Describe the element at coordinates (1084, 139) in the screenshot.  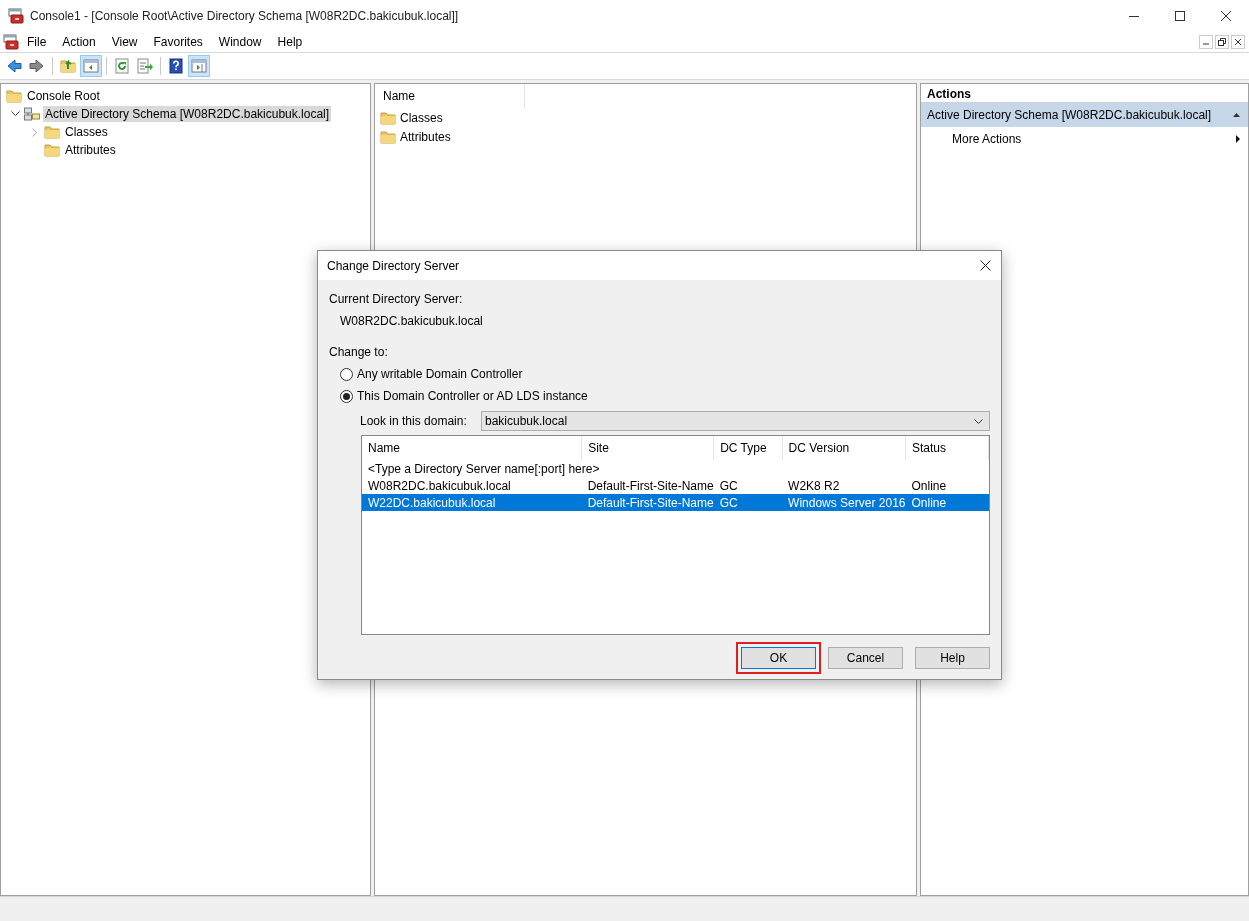
I see `action-item: More Actions` at that location.